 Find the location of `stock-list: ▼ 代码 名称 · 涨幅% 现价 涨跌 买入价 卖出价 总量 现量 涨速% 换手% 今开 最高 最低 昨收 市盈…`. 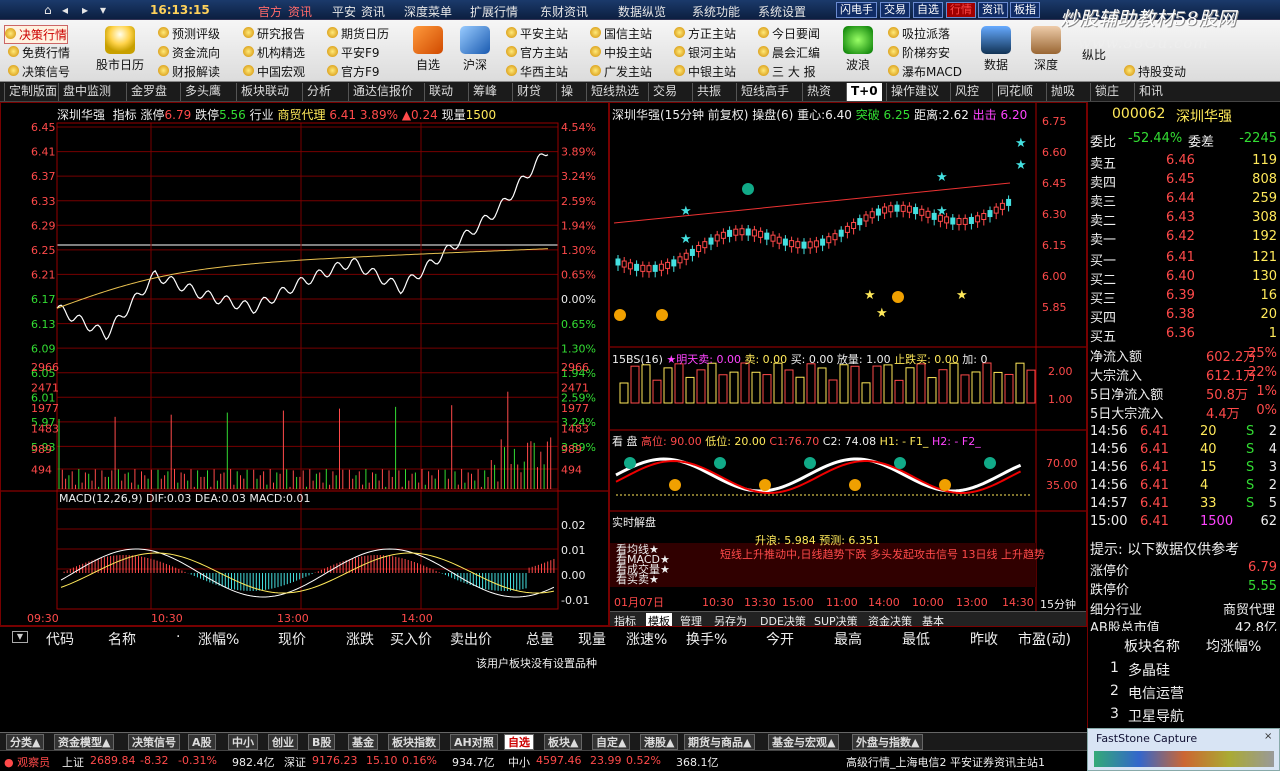

stock-list: ▼ 代码 名称 · 涨幅% 现价 涨跌 买入价 卖出价 总量 现量 涨速% 换手% 今开 最高 最低 昨收 市盈… is located at coordinates (543, 679).